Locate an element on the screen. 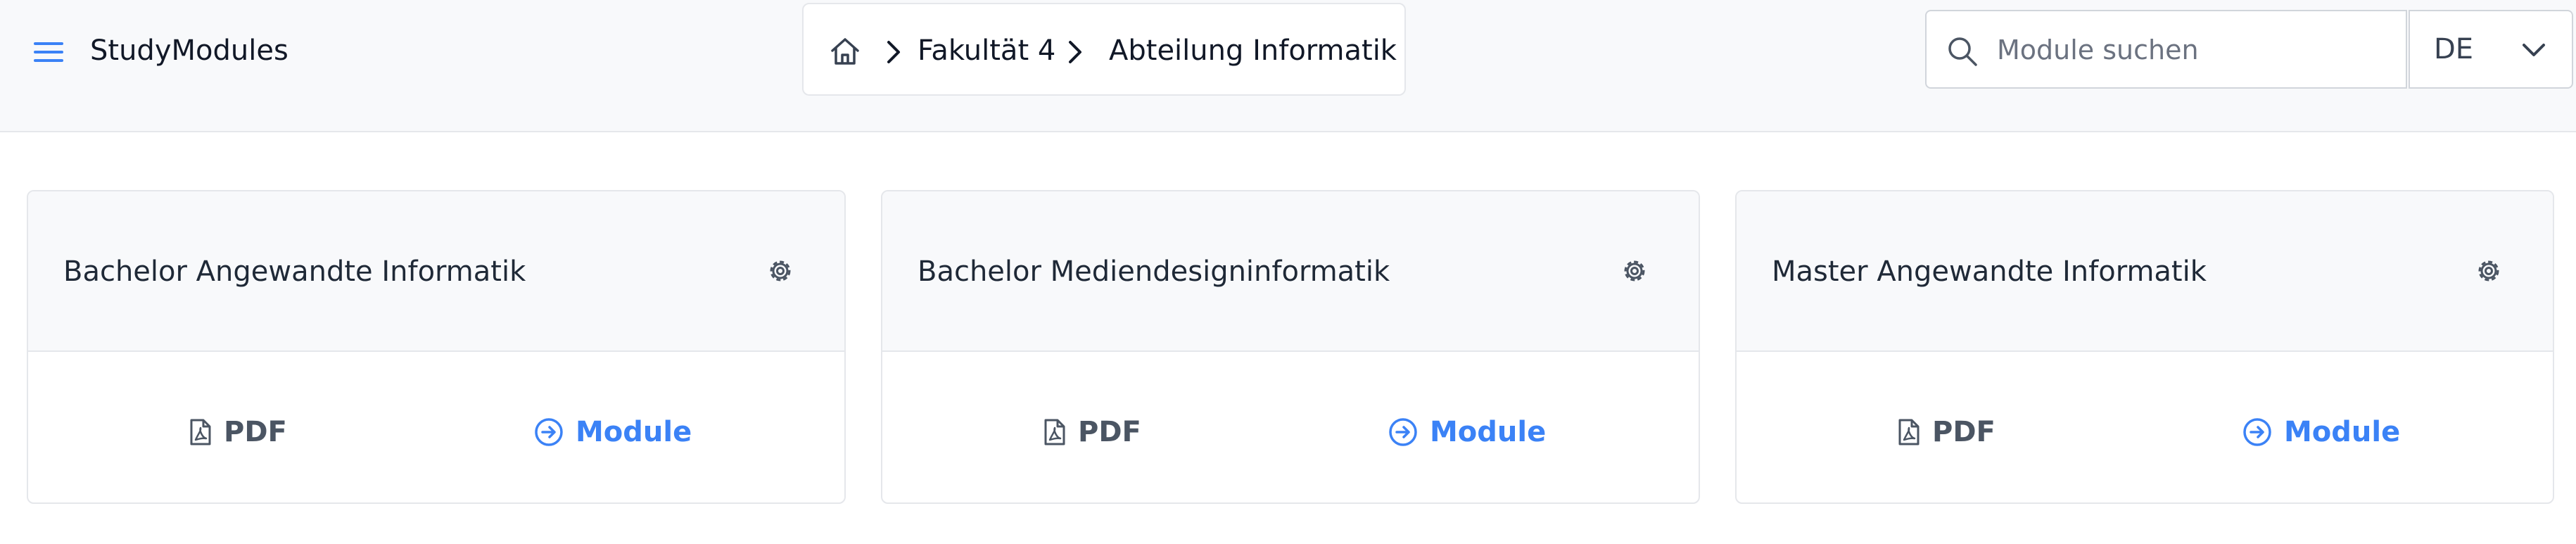  card-title: Bachelor Mediendesigninformatik is located at coordinates (1154, 271).